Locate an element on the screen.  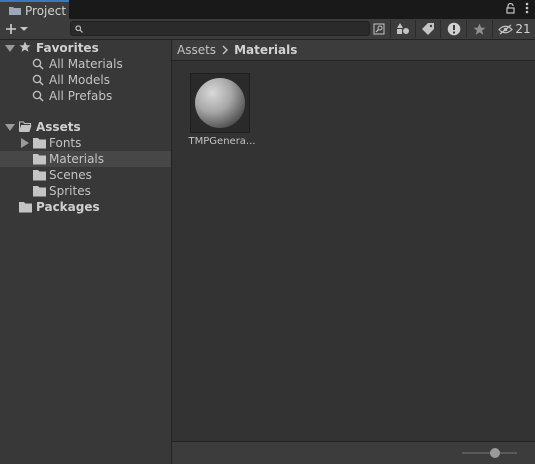
filter-by-type-button is located at coordinates (402, 29).